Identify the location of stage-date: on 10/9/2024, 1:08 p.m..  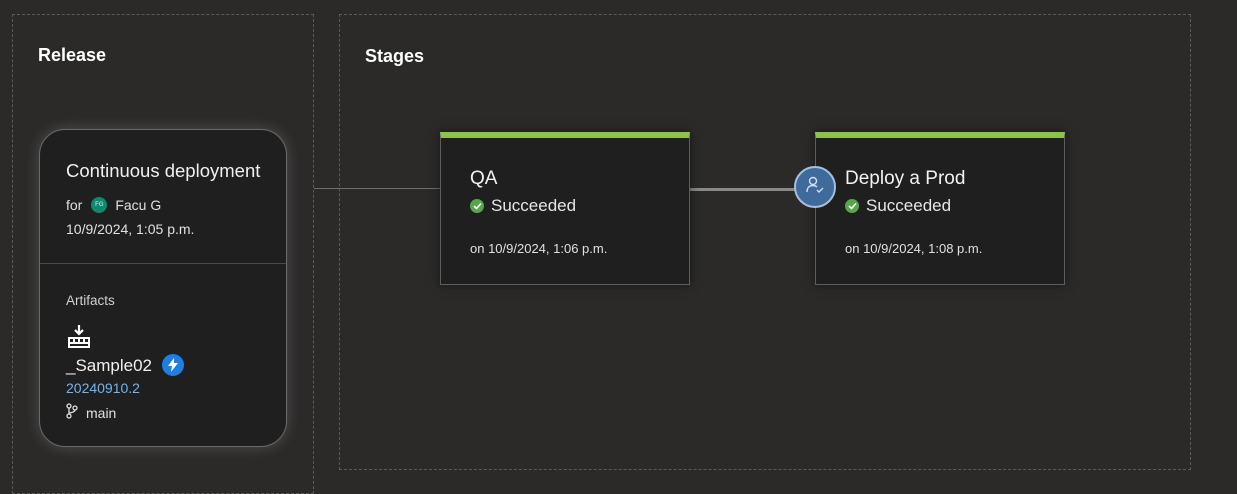
(914, 248).